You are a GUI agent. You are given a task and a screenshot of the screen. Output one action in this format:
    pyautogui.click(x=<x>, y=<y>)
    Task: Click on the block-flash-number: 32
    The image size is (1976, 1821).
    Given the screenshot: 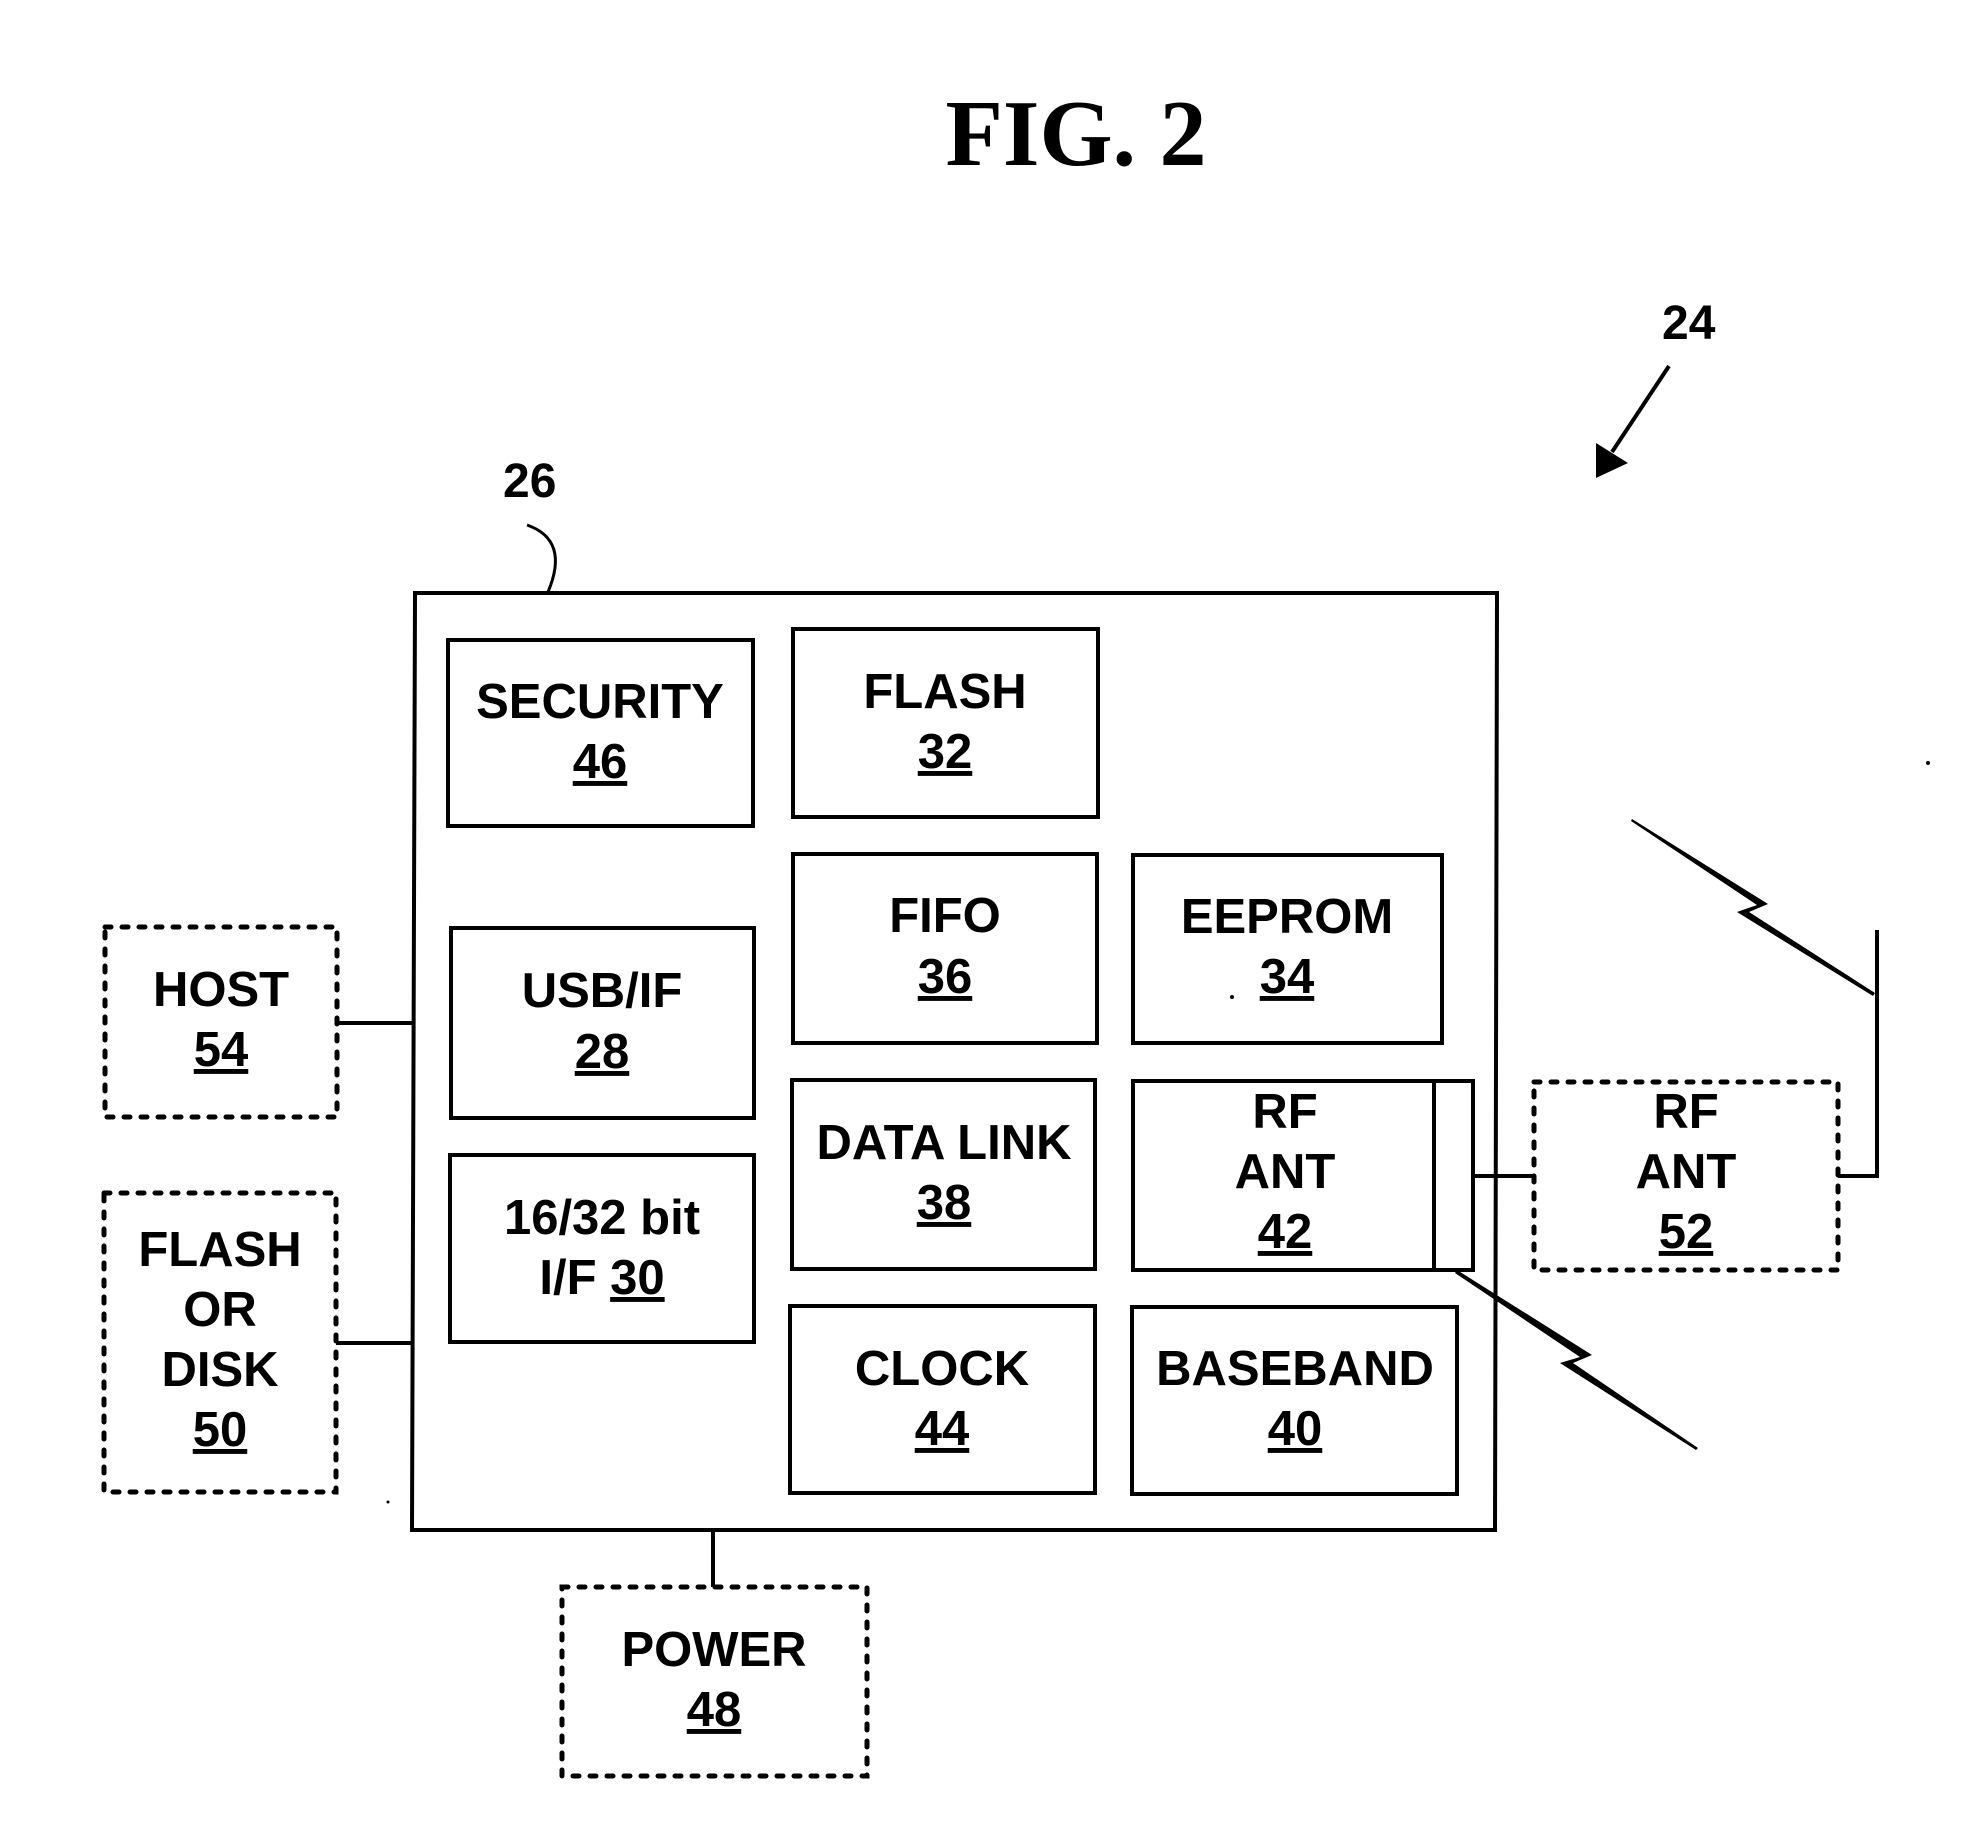 What is the action you would take?
    pyautogui.click(x=945, y=752)
    